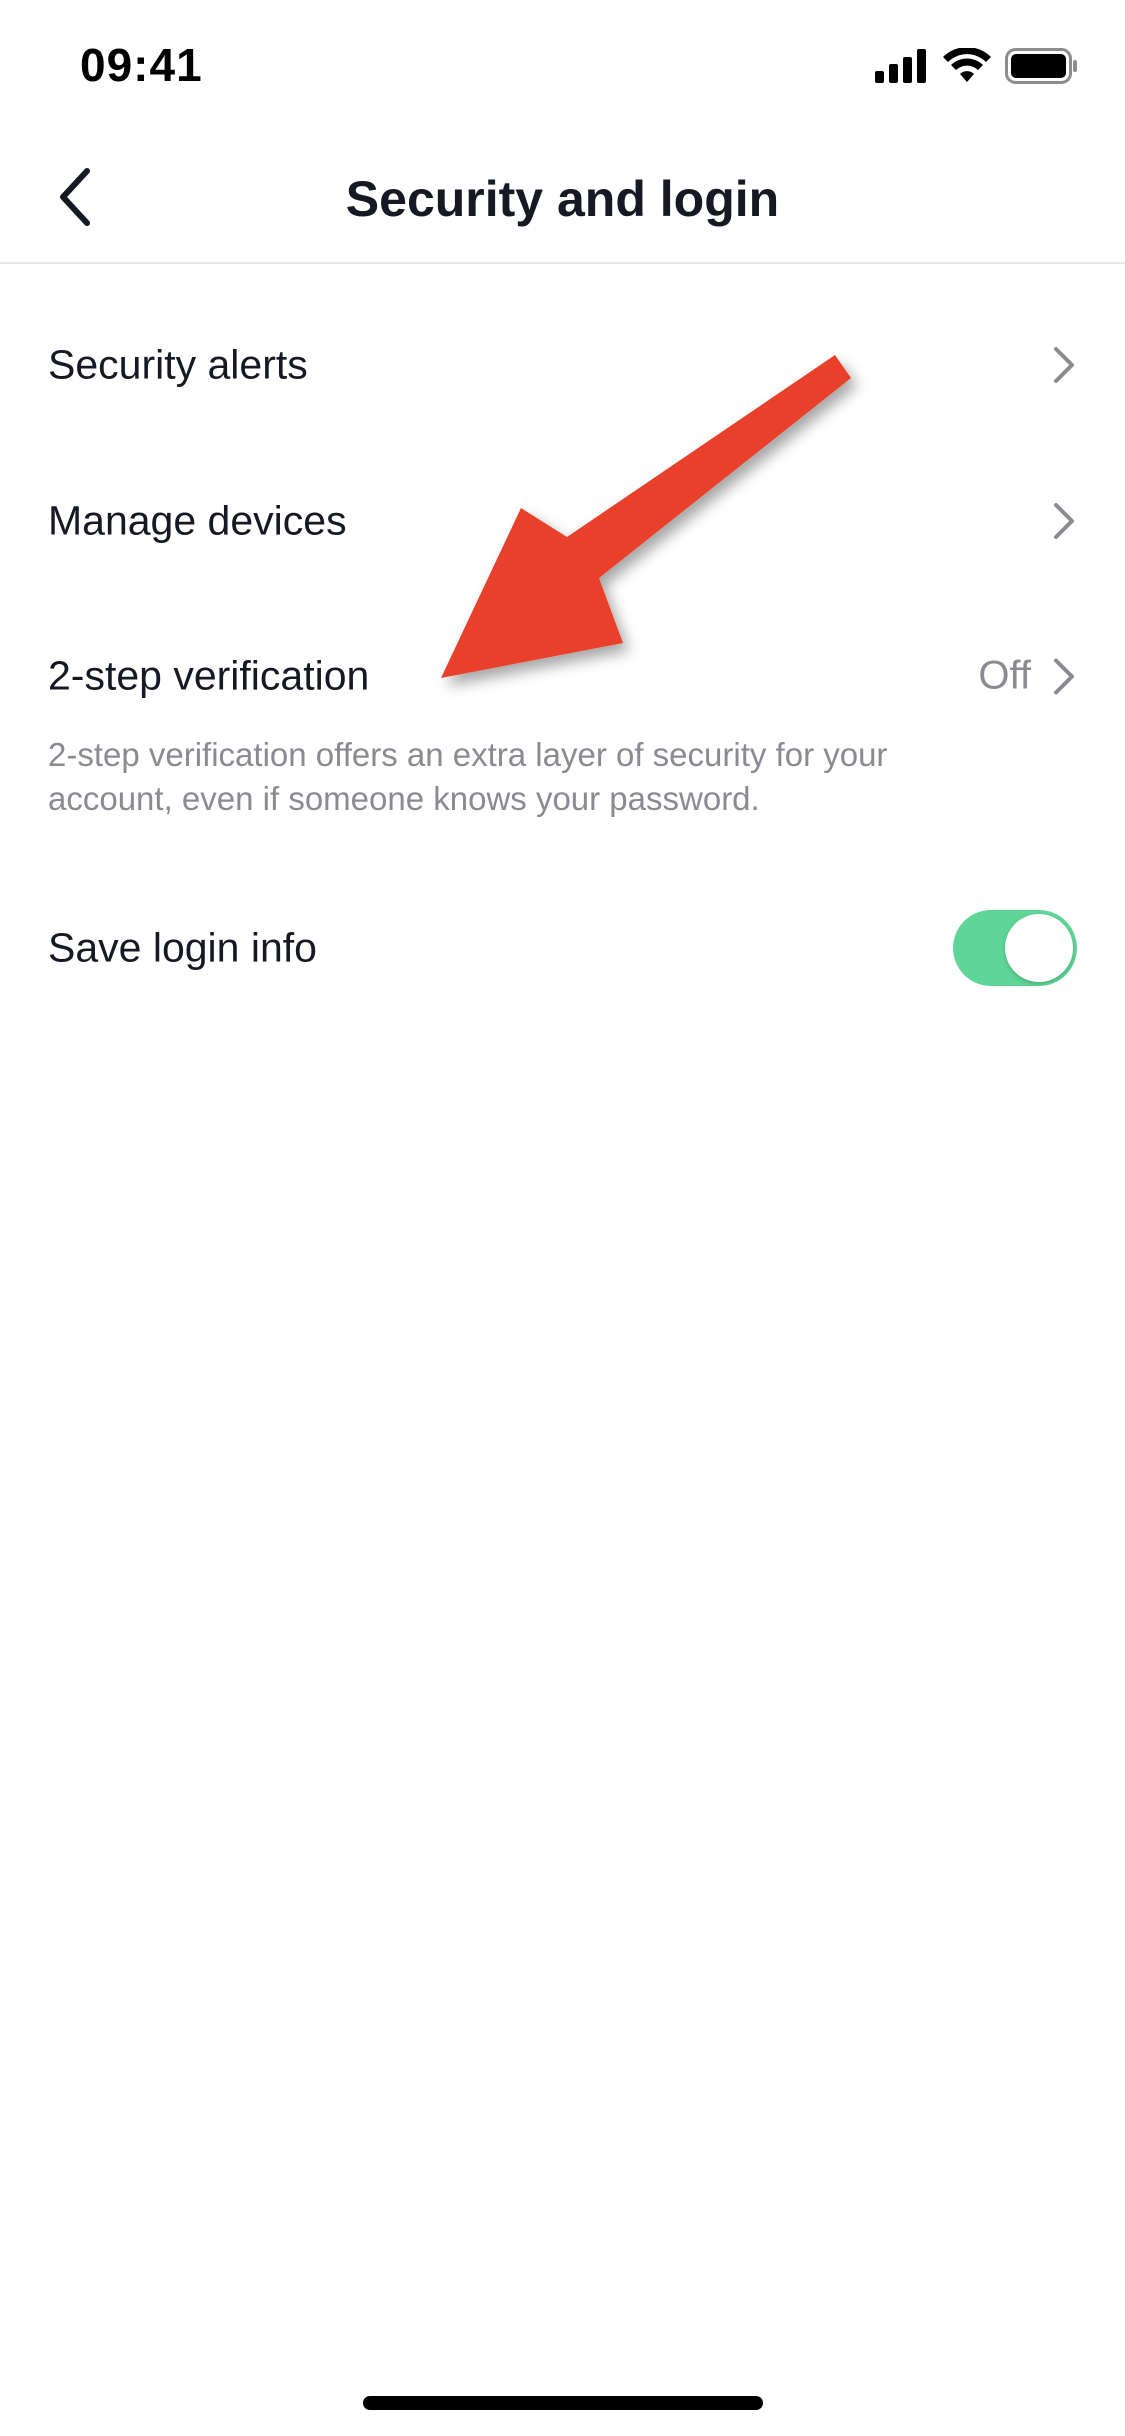 Image resolution: width=1125 pixels, height=2436 pixels. Describe the element at coordinates (900, 66) in the screenshot. I see `cellular-signal-icon` at that location.